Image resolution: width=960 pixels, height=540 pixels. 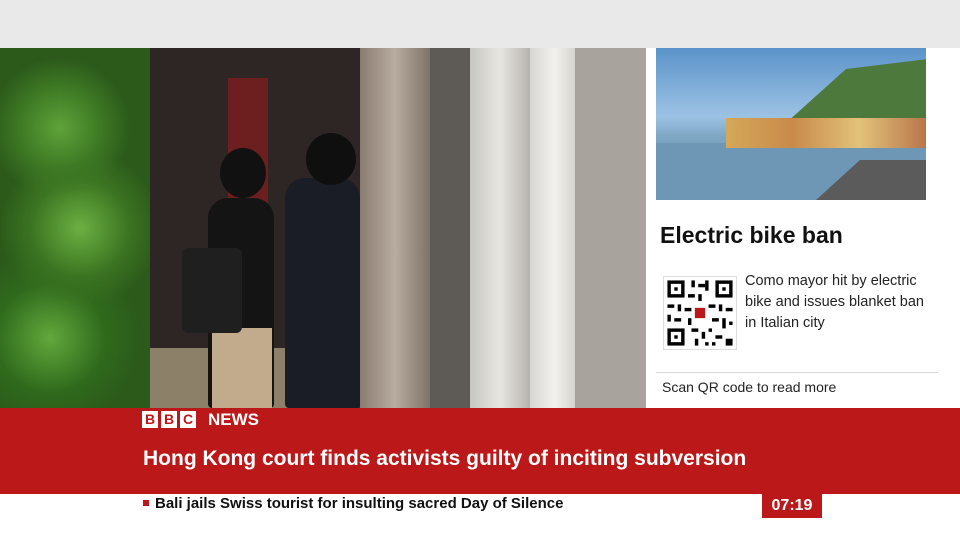 What do you see at coordinates (212, 290) in the screenshot?
I see `tote-bag` at bounding box center [212, 290].